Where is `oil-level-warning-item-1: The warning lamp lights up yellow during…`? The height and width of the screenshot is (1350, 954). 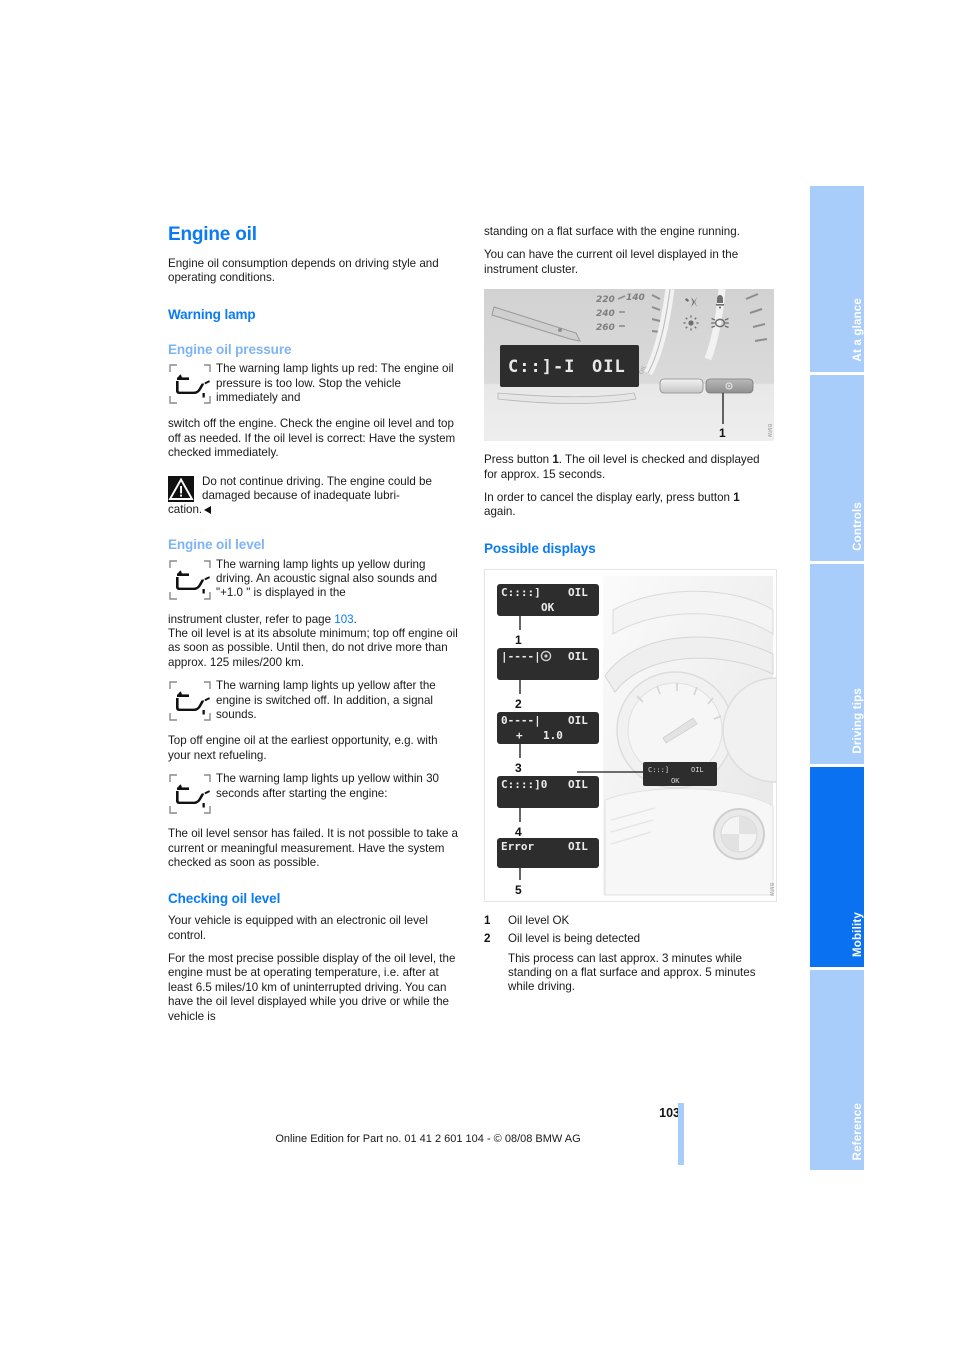
oil-level-warning-item-1: The warning lamp lights up yellow during… is located at coordinates (313, 581).